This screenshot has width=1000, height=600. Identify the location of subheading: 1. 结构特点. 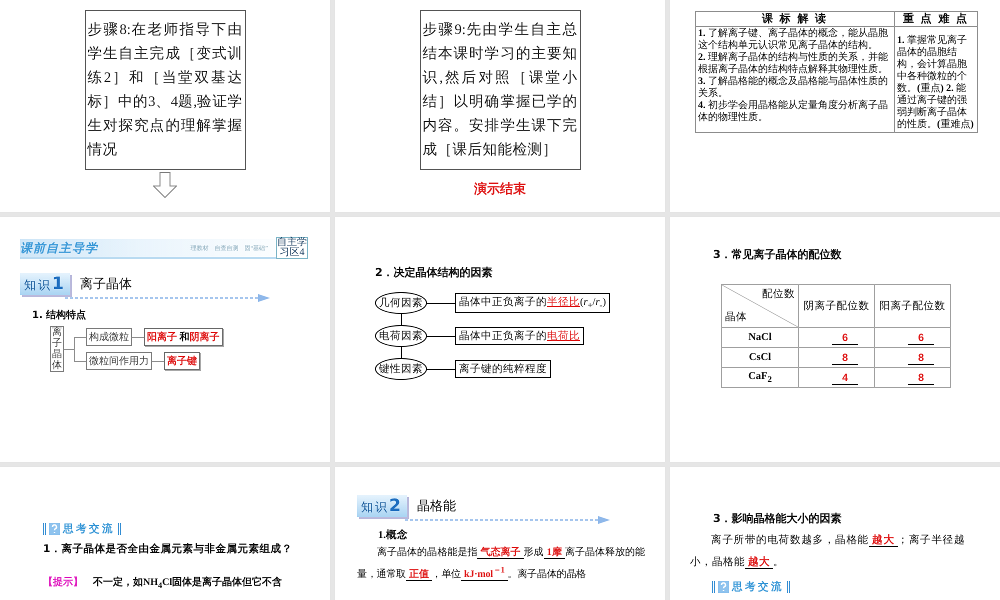
(60, 315).